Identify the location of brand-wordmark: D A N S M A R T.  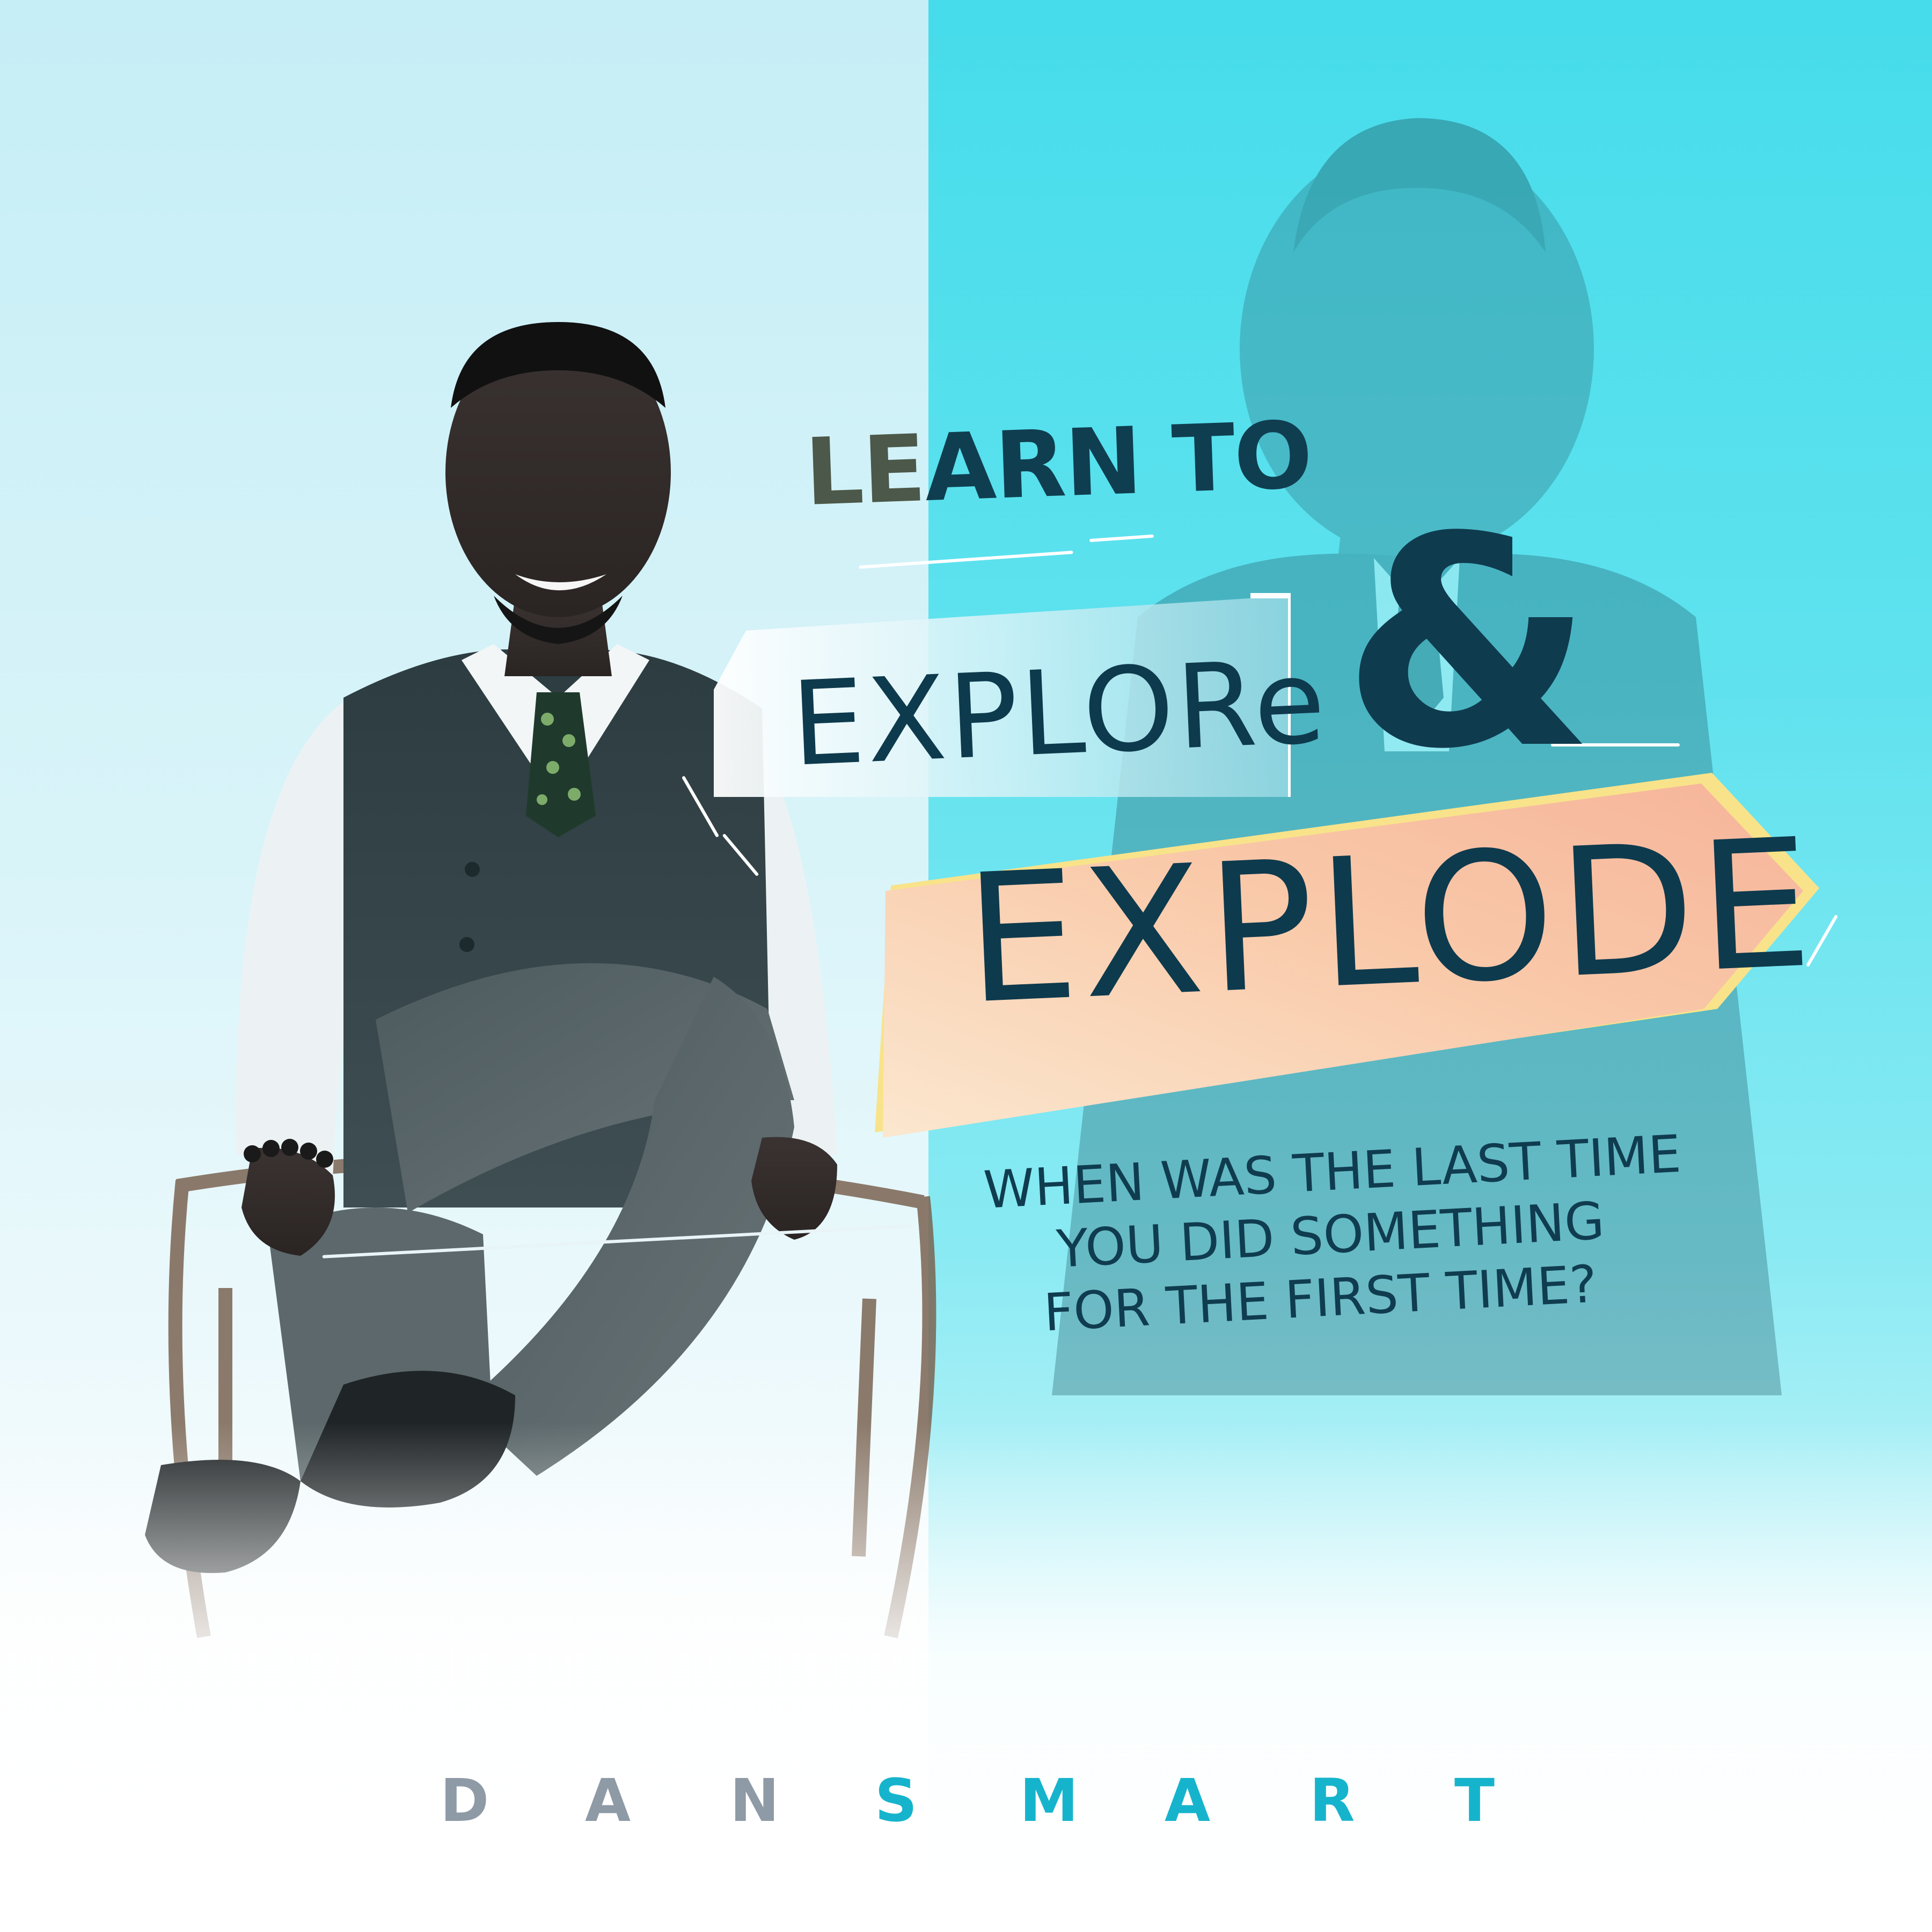
(976, 1803).